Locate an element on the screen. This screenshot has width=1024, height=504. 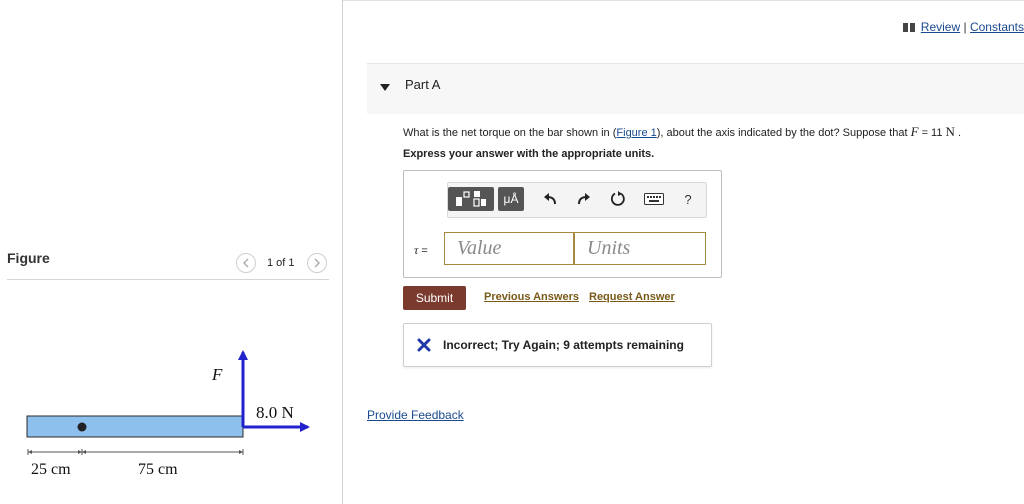
question-suffix: . is located at coordinates (958, 133).